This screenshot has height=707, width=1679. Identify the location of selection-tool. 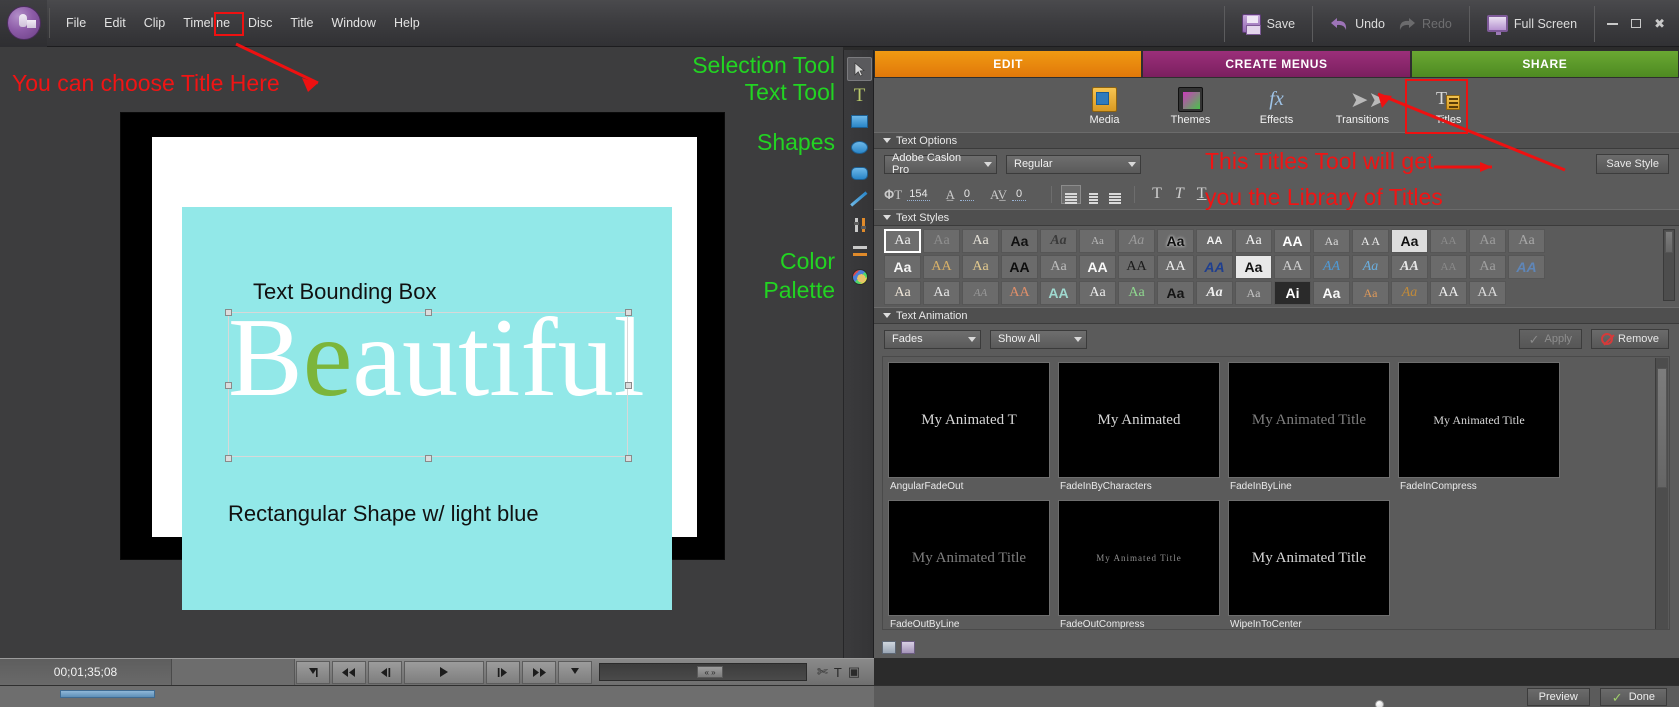
(859, 69).